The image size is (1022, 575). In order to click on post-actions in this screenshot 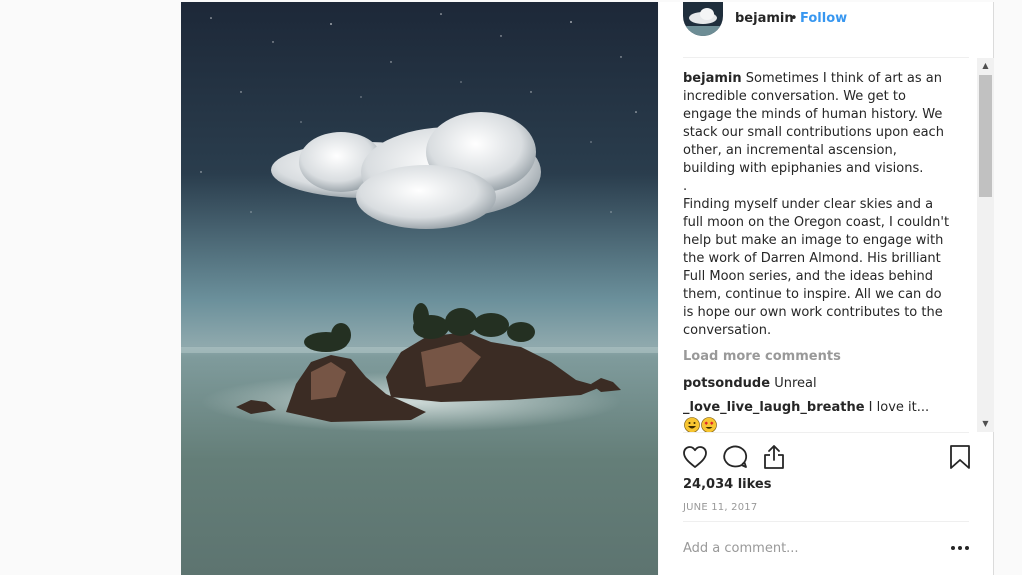, I will do `click(826, 457)`.